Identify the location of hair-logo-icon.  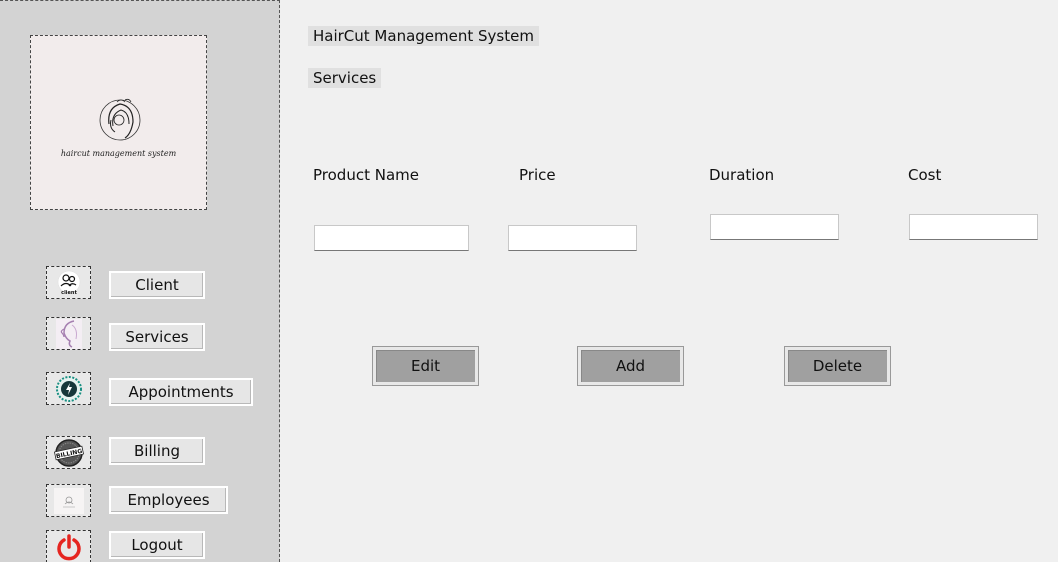
(120, 119).